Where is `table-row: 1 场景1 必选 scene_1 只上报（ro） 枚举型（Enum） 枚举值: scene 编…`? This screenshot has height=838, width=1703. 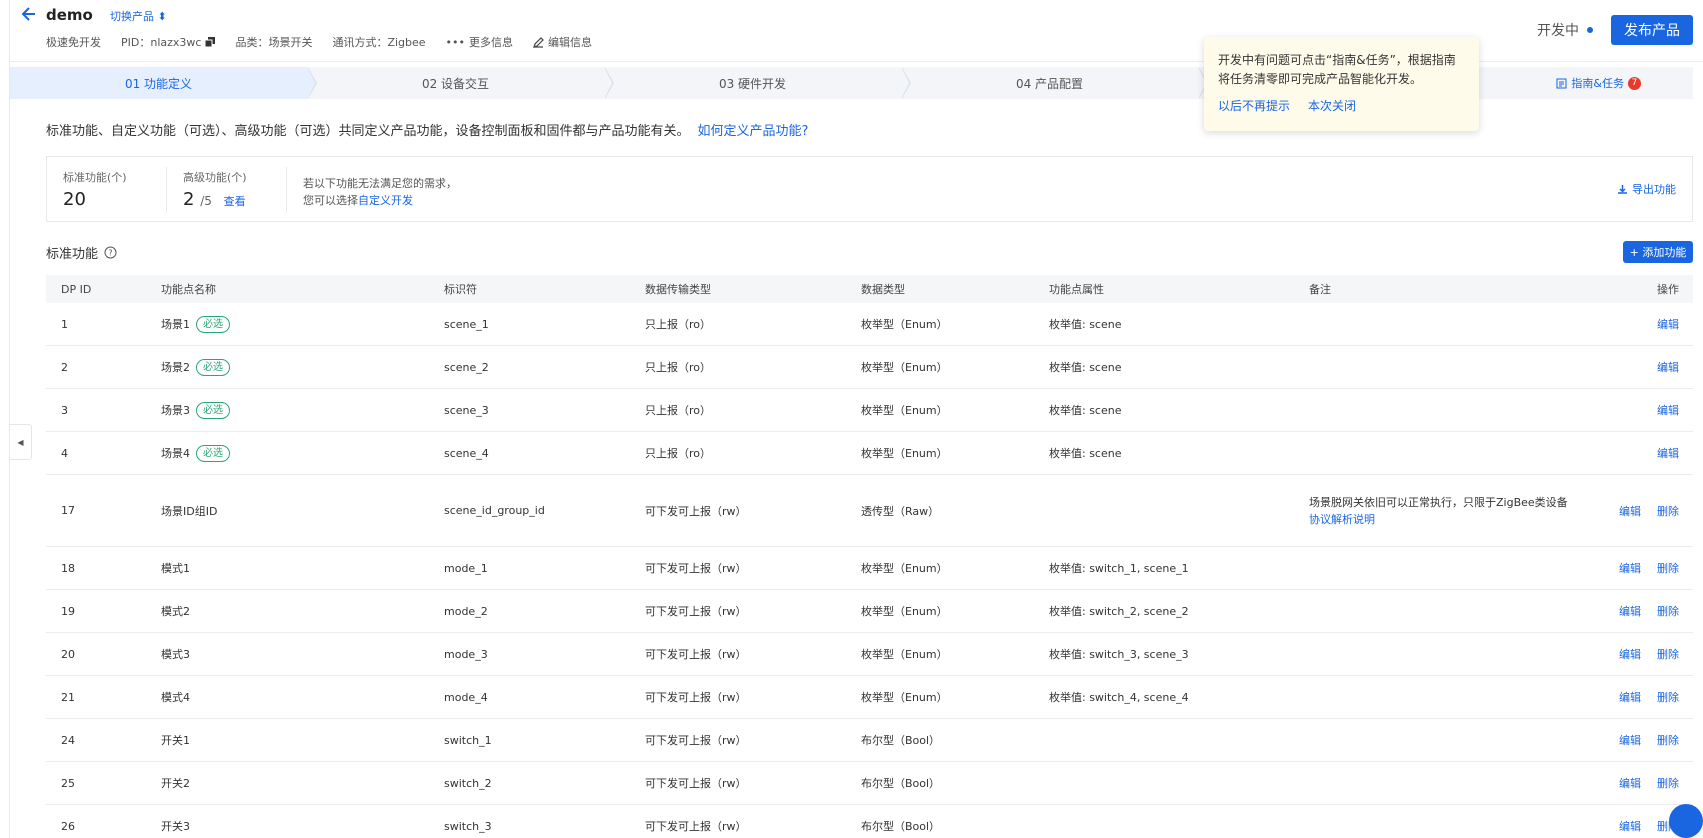 table-row: 1 场景1 必选 scene_1 只上报（ro） 枚举型（Enum） 枚举值: scene 编… is located at coordinates (869, 324).